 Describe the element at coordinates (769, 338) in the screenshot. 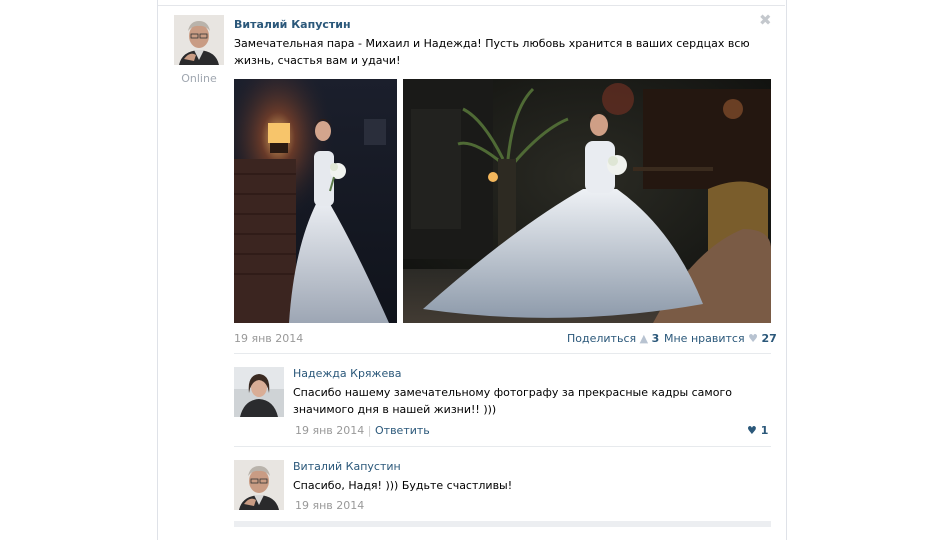

I see `like-count: 27` at that location.